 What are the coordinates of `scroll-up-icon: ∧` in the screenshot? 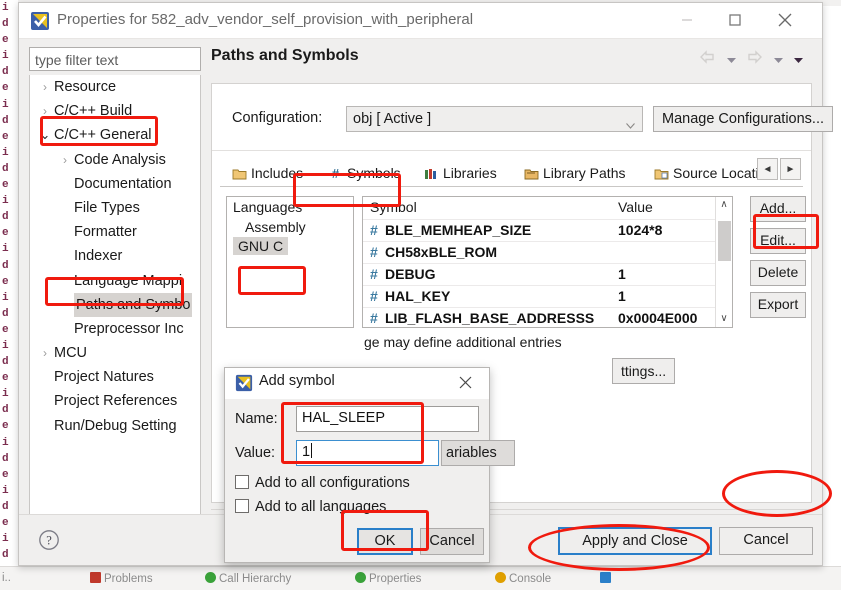 It's located at (724, 205).